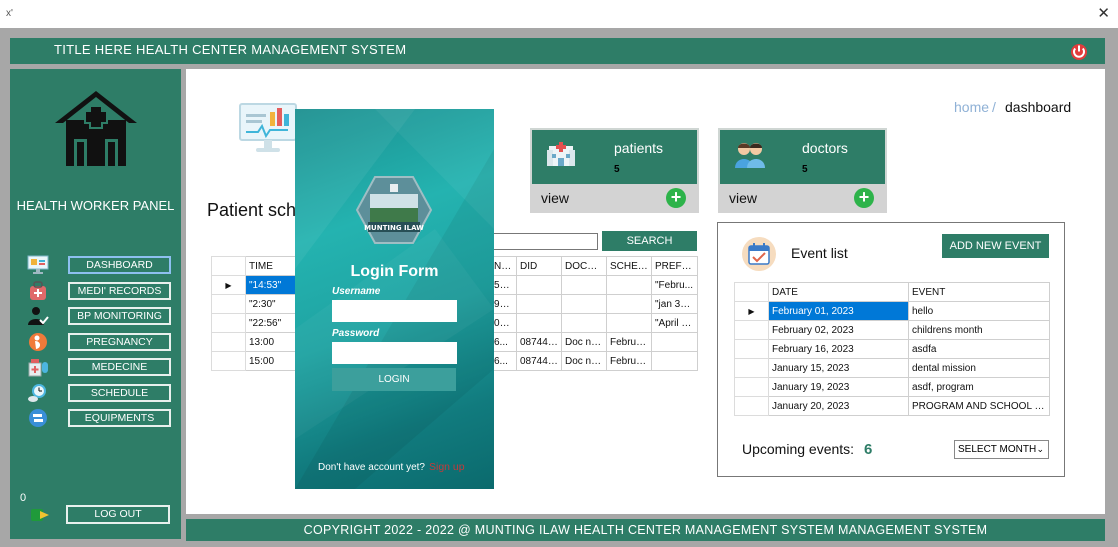  What do you see at coordinates (270, 323) in the screenshot?
I see `table-cell: "22:56"` at bounding box center [270, 323].